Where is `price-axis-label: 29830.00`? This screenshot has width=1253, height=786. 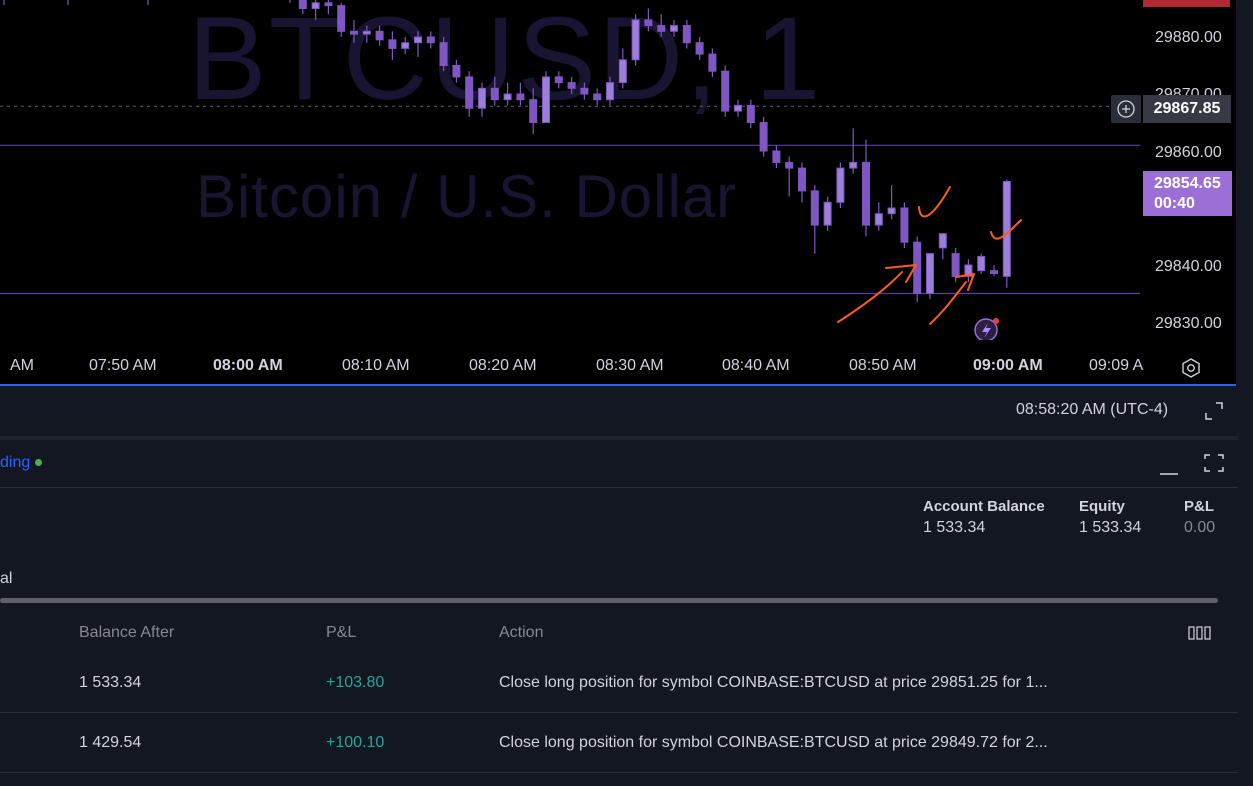
price-axis-label: 29830.00 is located at coordinates (1188, 323).